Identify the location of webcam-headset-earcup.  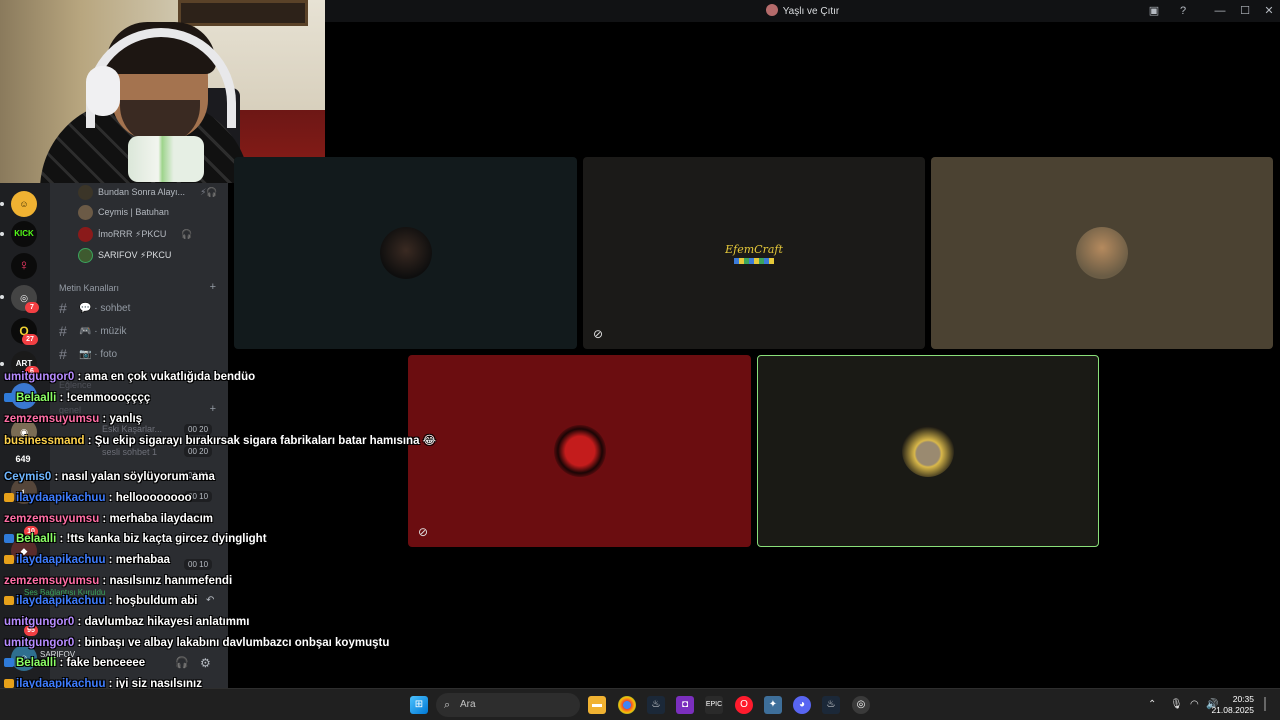
(103, 91).